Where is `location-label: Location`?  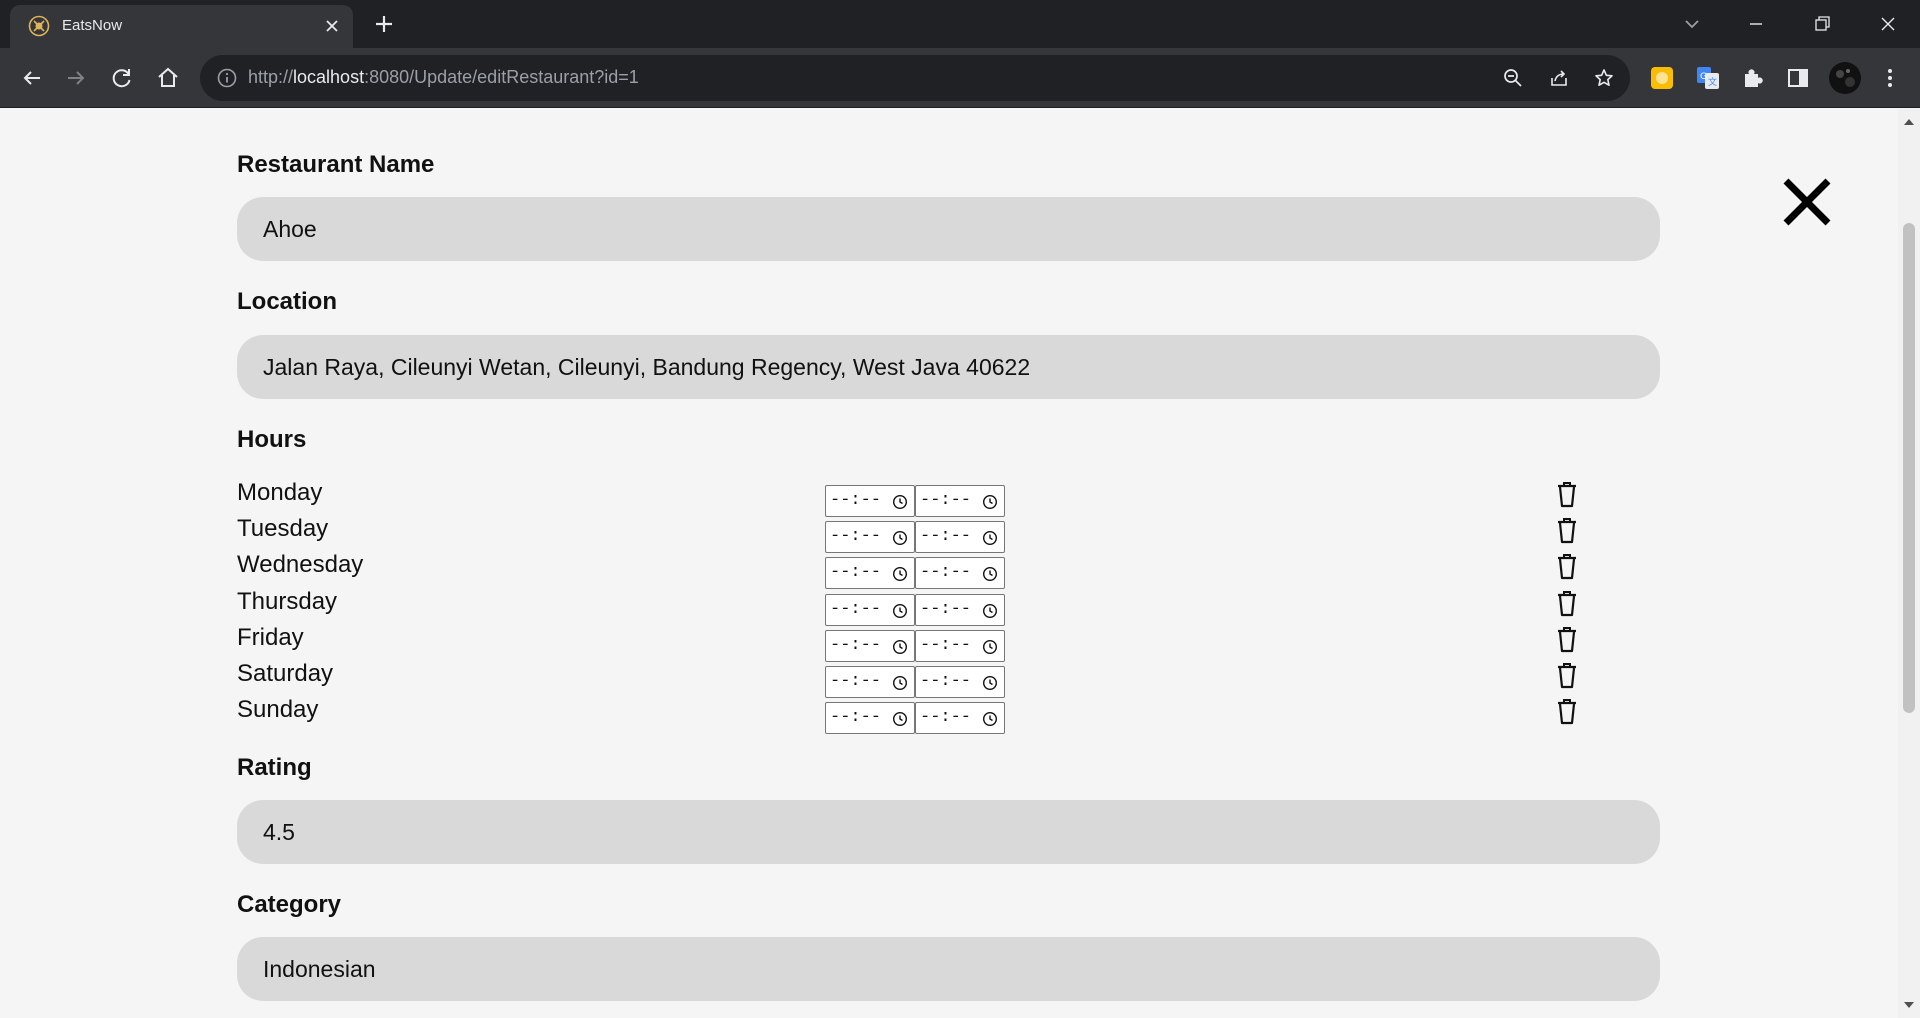
location-label: Location is located at coordinates (287, 301).